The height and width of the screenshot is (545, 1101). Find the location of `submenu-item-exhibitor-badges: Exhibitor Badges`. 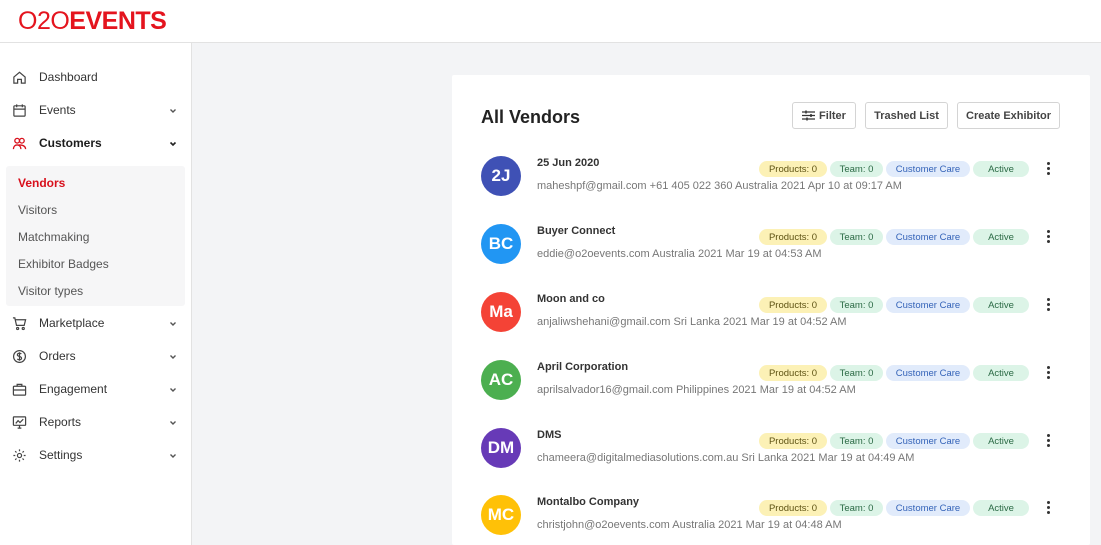

submenu-item-exhibitor-badges: Exhibitor Badges is located at coordinates (63, 264).